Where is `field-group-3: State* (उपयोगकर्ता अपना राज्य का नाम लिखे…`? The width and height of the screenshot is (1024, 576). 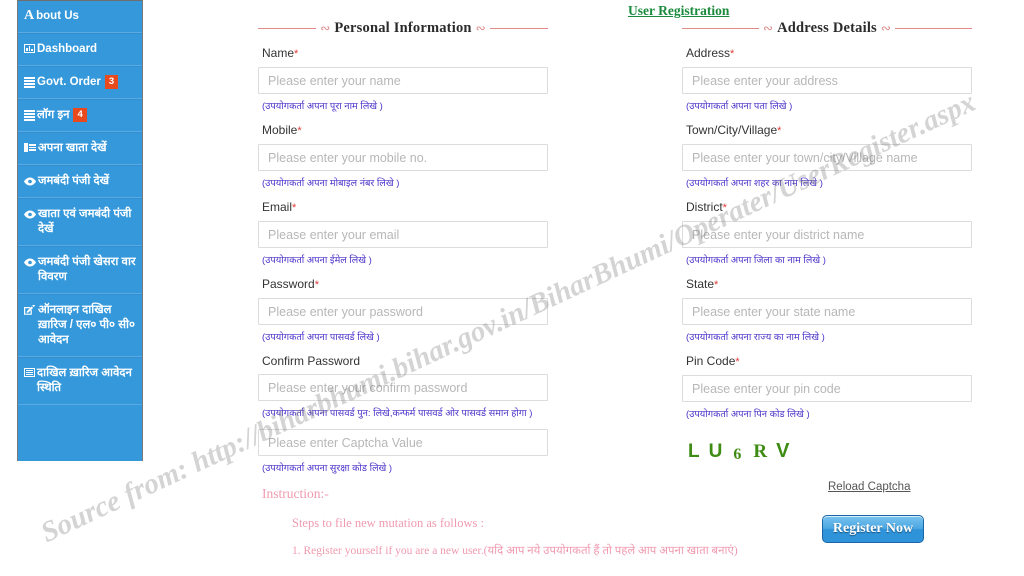 field-group-3: State* (उपयोगकर्ता अपना राज्य का नाम लिखे… is located at coordinates (827, 310).